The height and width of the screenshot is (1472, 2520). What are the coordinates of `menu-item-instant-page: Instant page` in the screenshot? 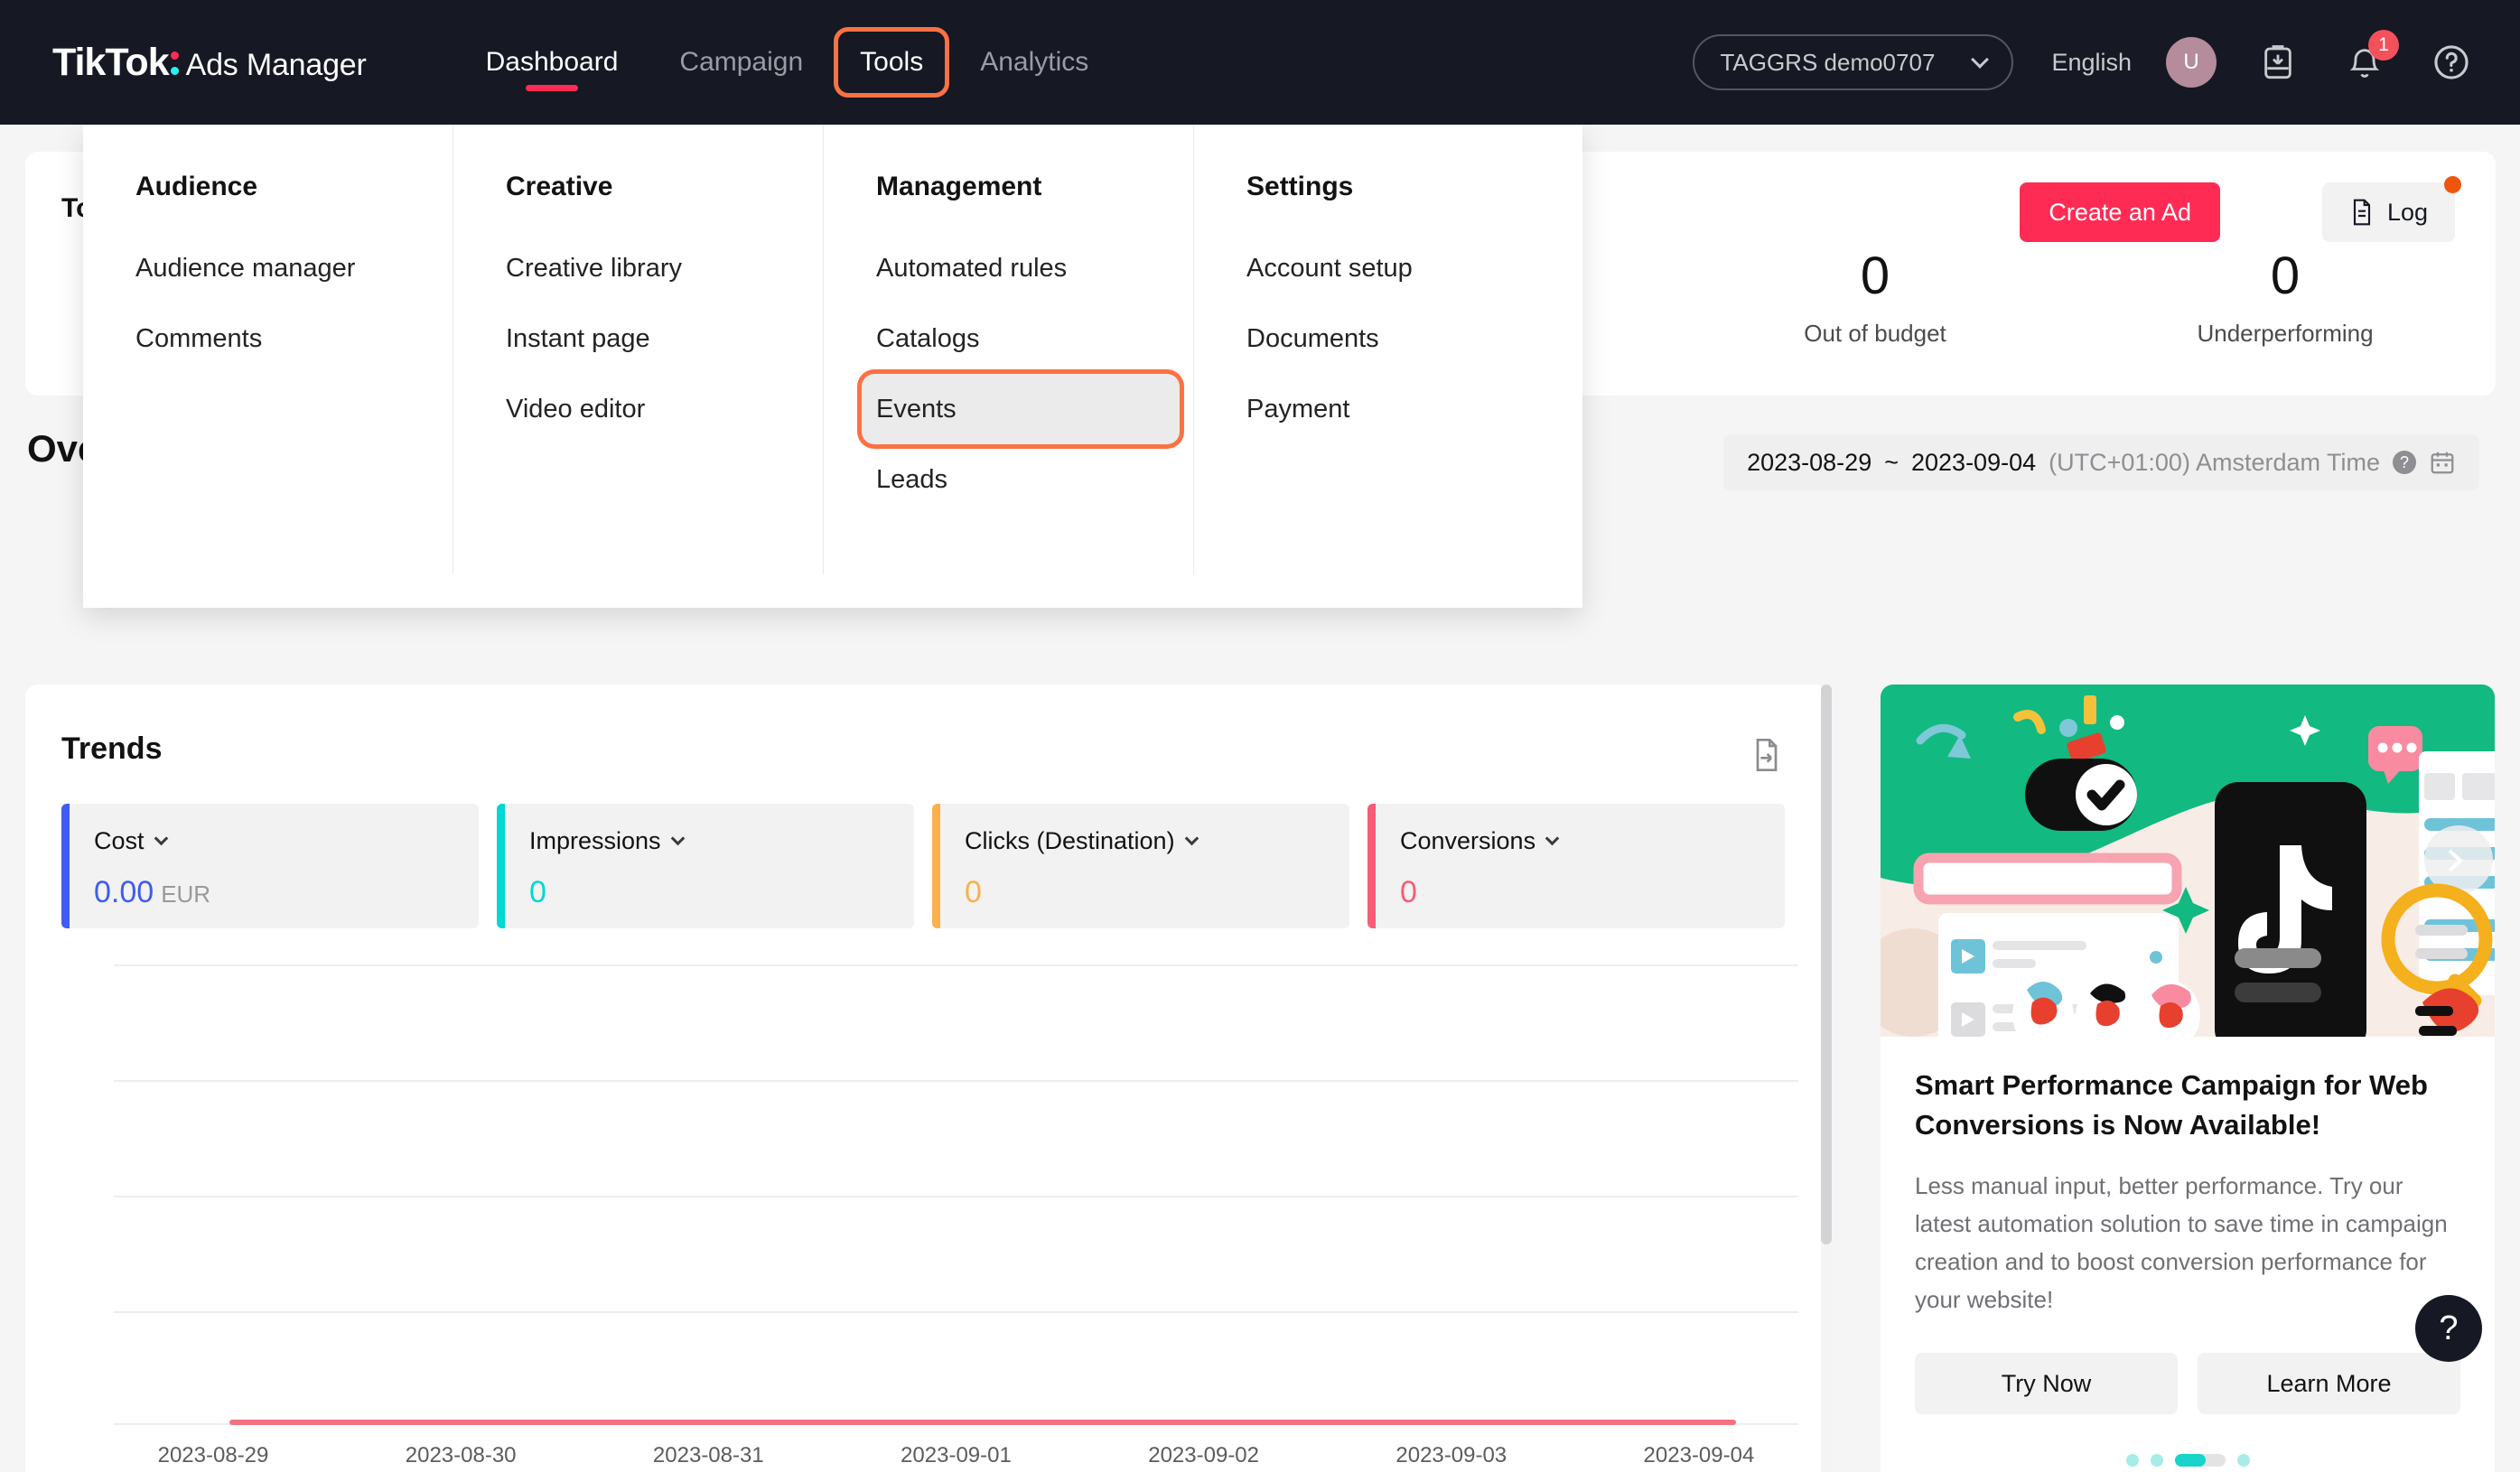 It's located at (650, 338).